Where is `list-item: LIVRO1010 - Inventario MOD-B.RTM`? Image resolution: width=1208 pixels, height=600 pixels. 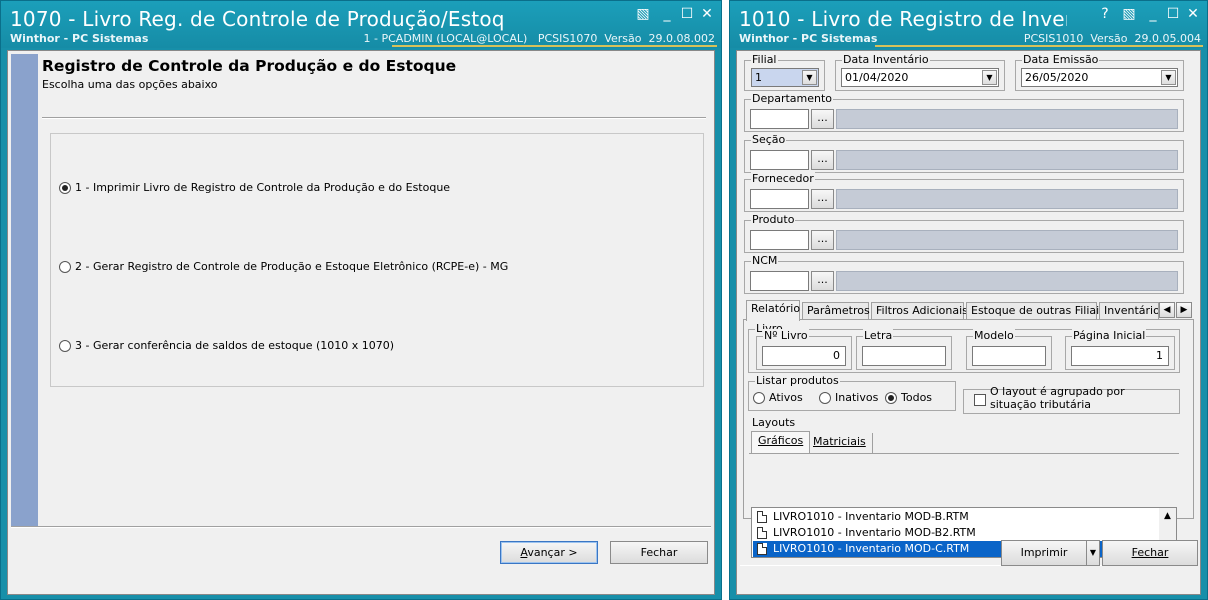
list-item: LIVRO1010 - Inventario MOD-B.RTM is located at coordinates (956, 517).